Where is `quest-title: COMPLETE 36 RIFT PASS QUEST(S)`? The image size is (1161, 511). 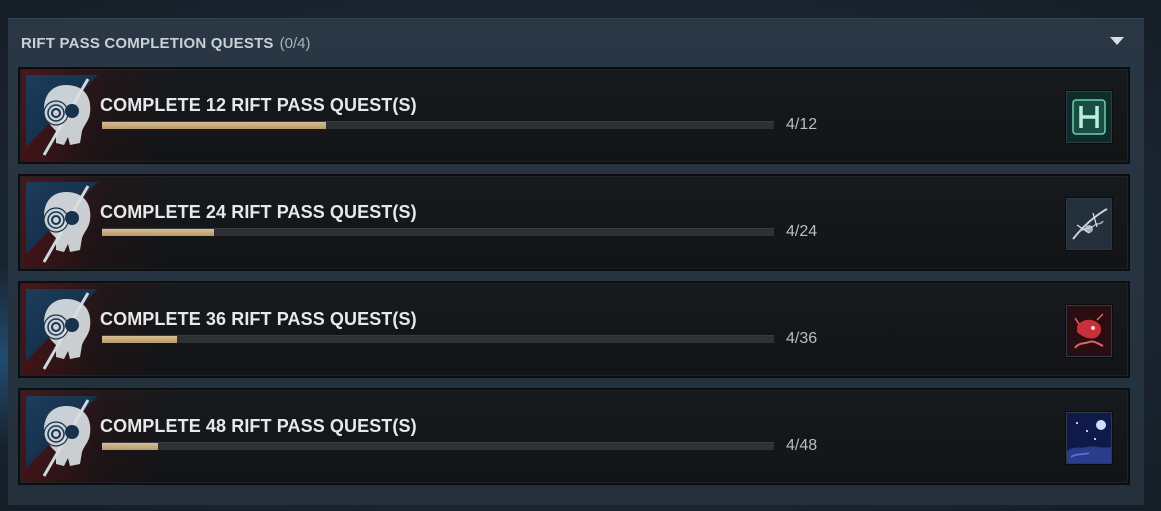
quest-title: COMPLETE 36 RIFT PASS QUEST(S) is located at coordinates (258, 319).